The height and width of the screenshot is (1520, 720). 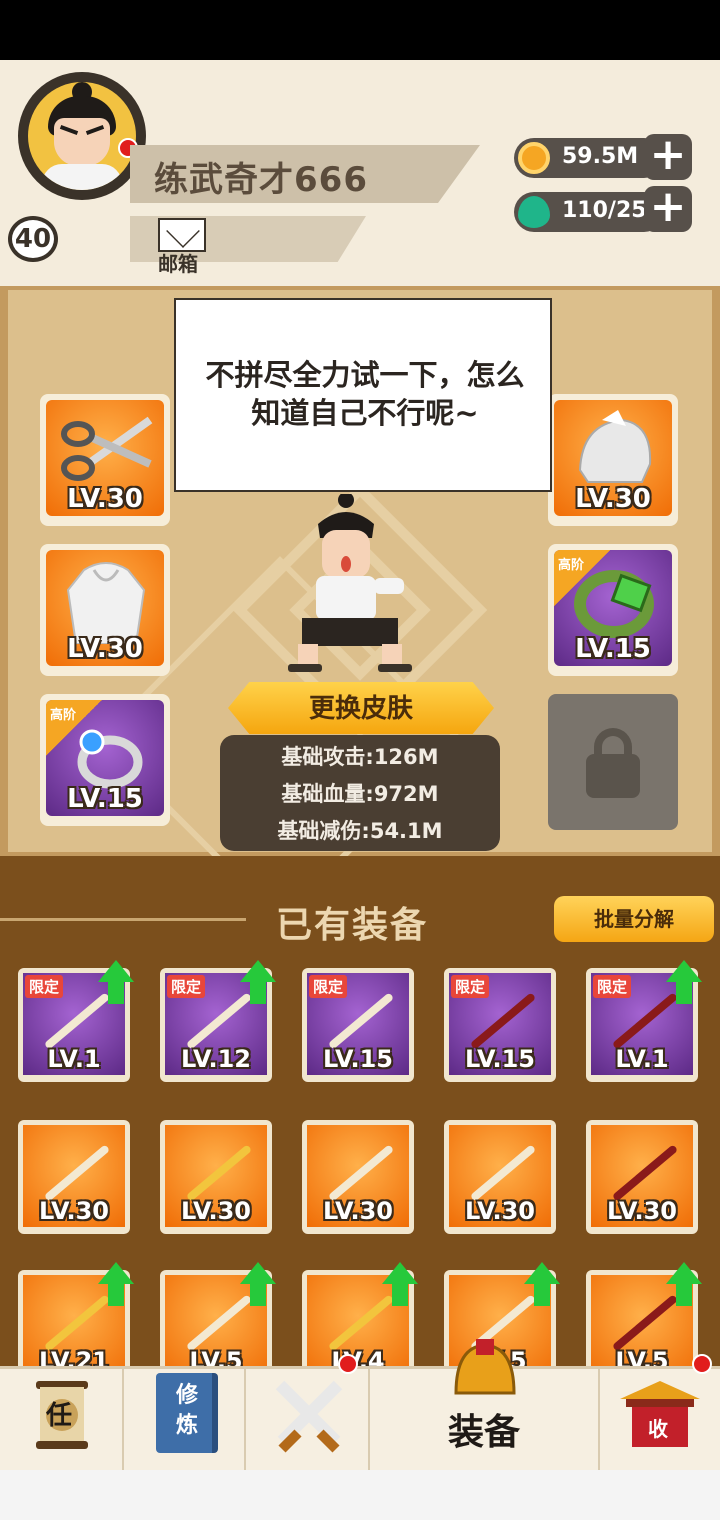 I want to click on equip-slot-ring: 高阶 LV.15, so click(x=105, y=760).